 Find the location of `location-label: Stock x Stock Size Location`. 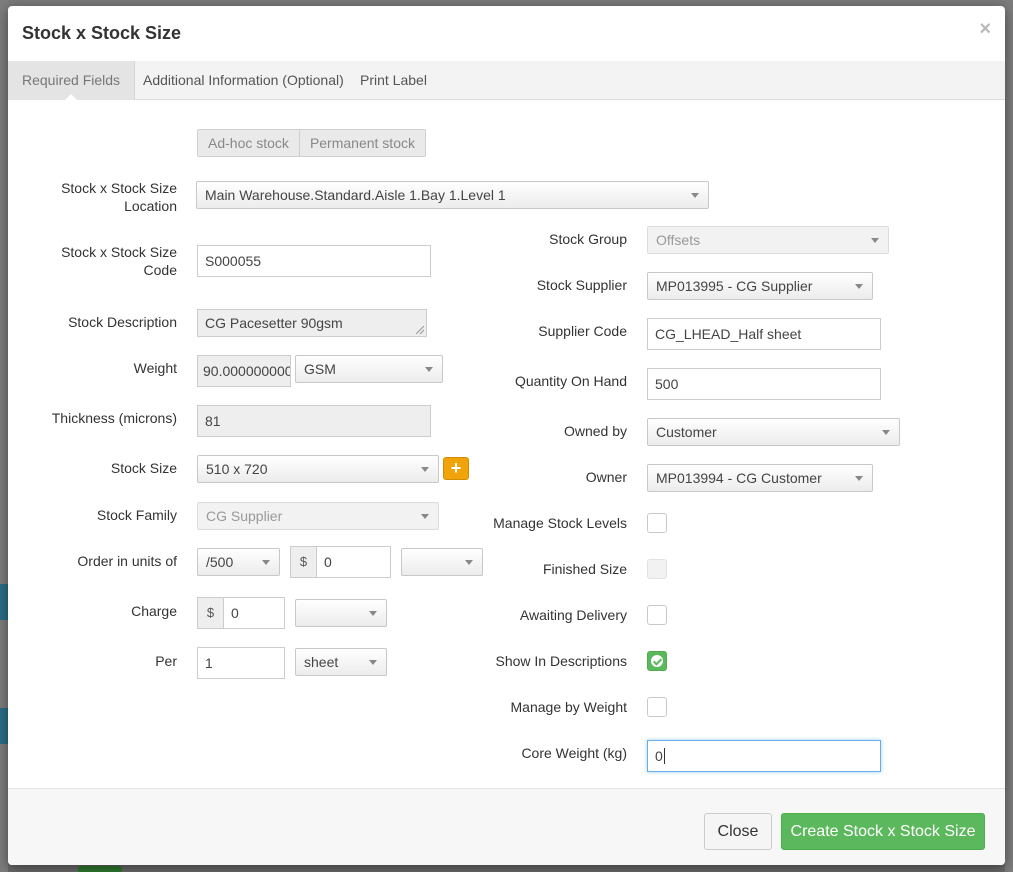

location-label: Stock x Stock Size Location is located at coordinates (119, 197).